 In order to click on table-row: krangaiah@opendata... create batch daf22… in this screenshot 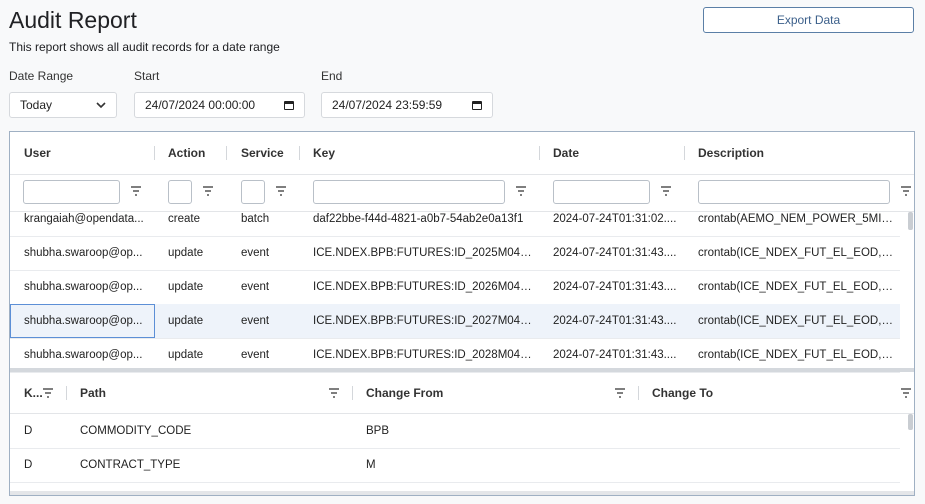, I will do `click(455, 219)`.